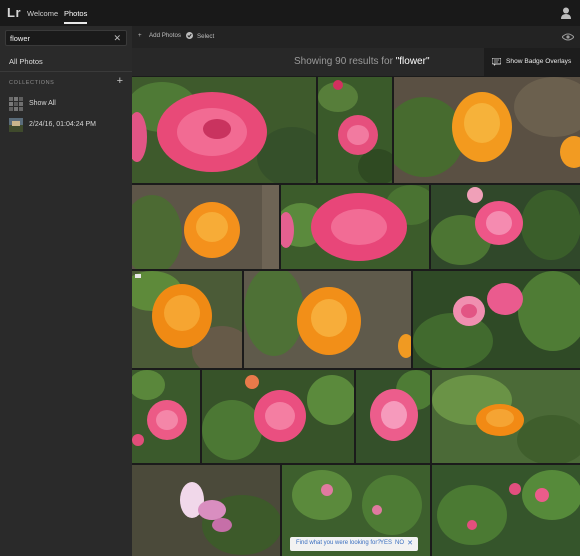  I want to click on feedback-toast: Find what you were looking for? YES NO ✕, so click(354, 544).